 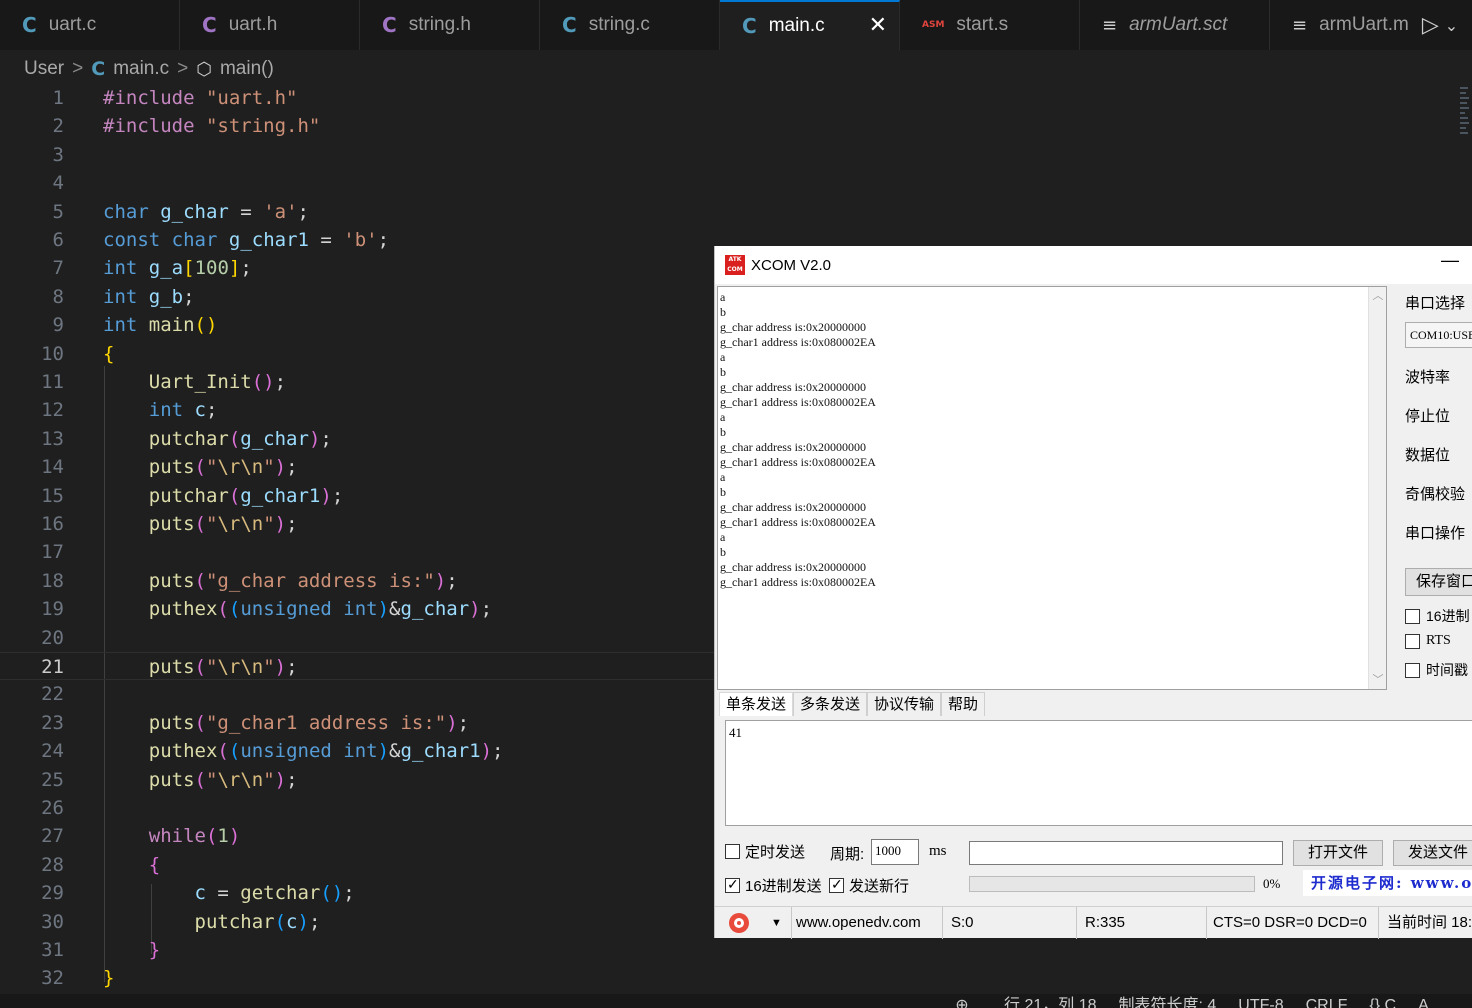 What do you see at coordinates (830, 704) in the screenshot?
I see `tab-multi-send: 多条发送` at bounding box center [830, 704].